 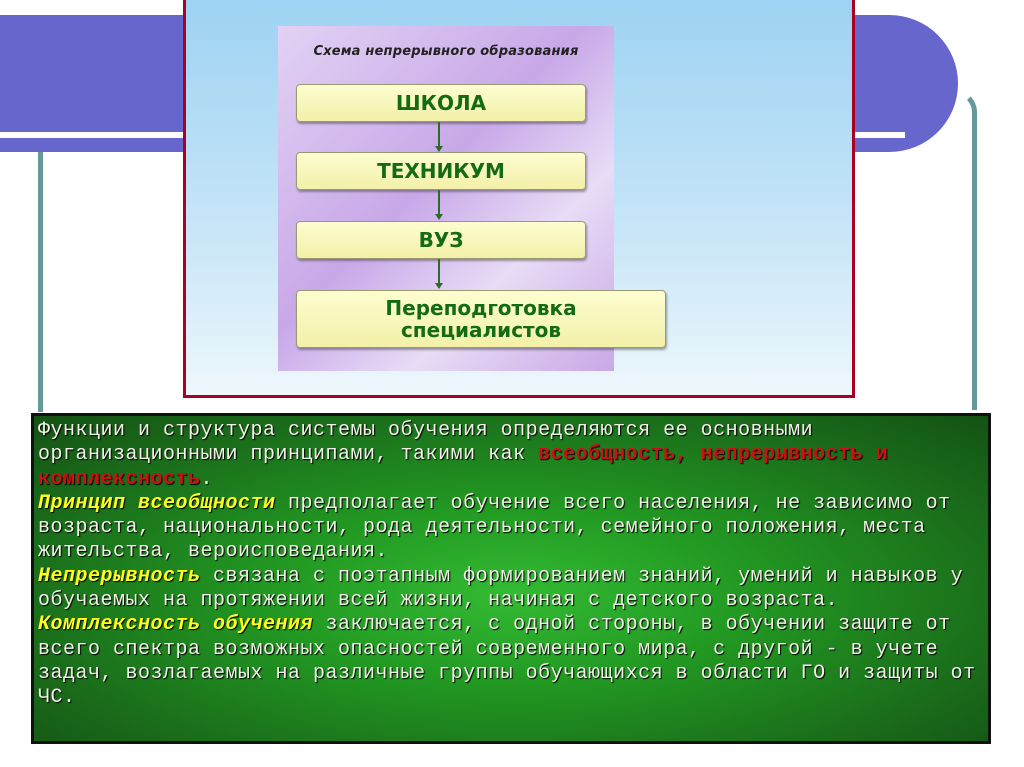 I want to click on teal-line-left, so click(x=40, y=282).